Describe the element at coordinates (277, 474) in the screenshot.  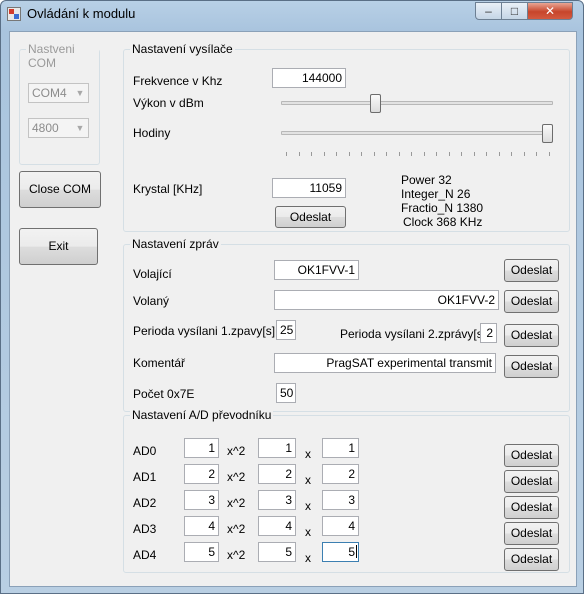
I see `ad-coef-x-input: 2` at that location.